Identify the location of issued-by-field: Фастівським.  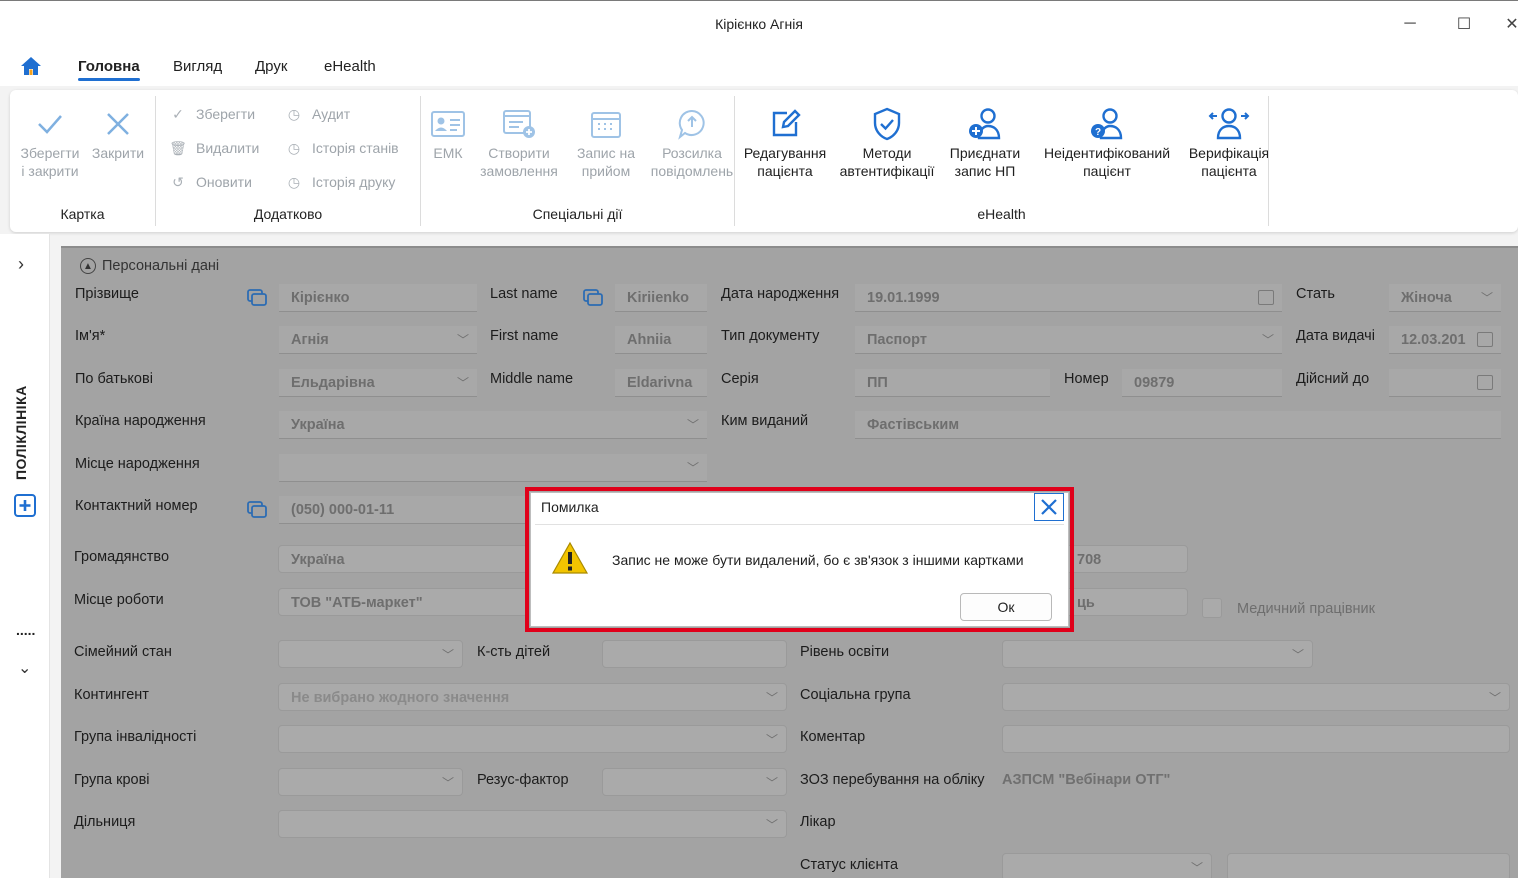
(1178, 425).